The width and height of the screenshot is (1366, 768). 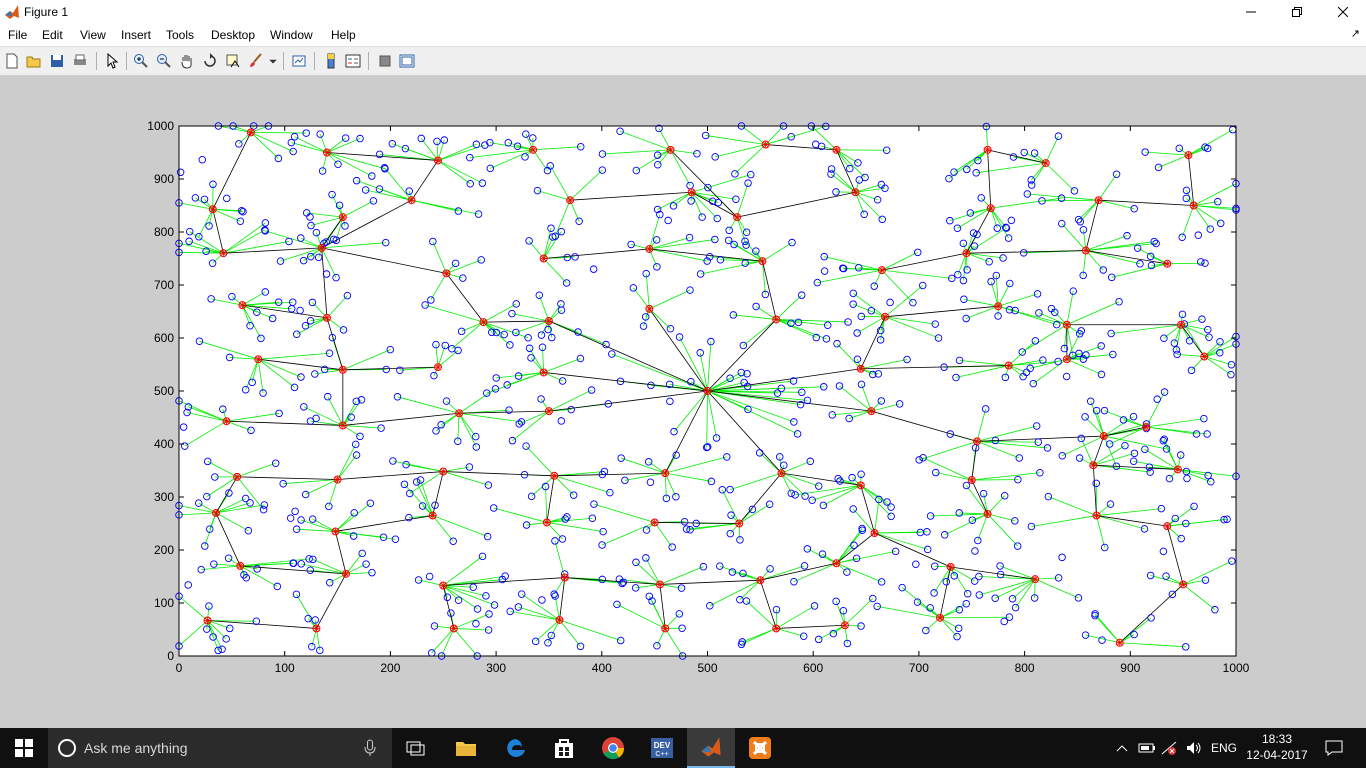 What do you see at coordinates (233, 35) in the screenshot?
I see `menu-desktop: Desktop` at bounding box center [233, 35].